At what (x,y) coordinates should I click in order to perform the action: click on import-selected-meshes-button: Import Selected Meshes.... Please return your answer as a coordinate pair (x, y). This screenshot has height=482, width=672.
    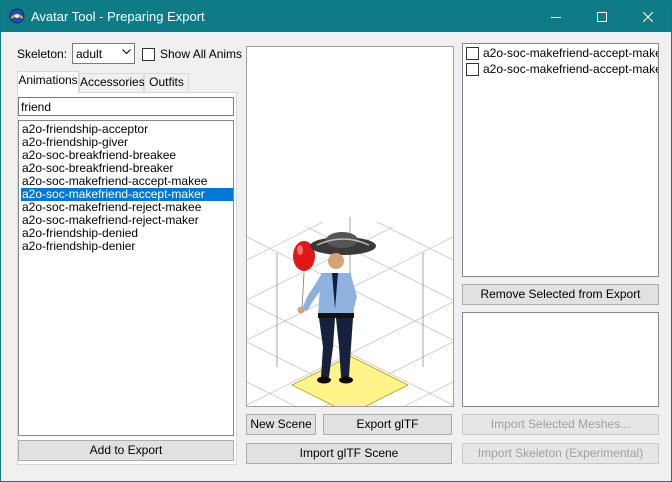
    Looking at the image, I should click on (560, 424).